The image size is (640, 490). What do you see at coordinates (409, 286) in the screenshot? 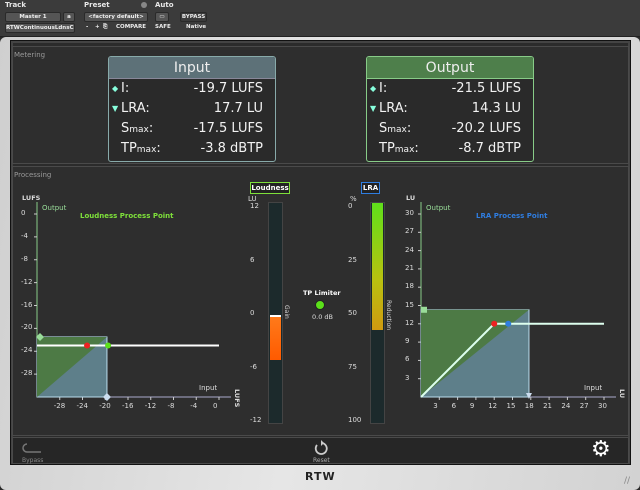
I see `y-tick-label: 18` at bounding box center [409, 286].